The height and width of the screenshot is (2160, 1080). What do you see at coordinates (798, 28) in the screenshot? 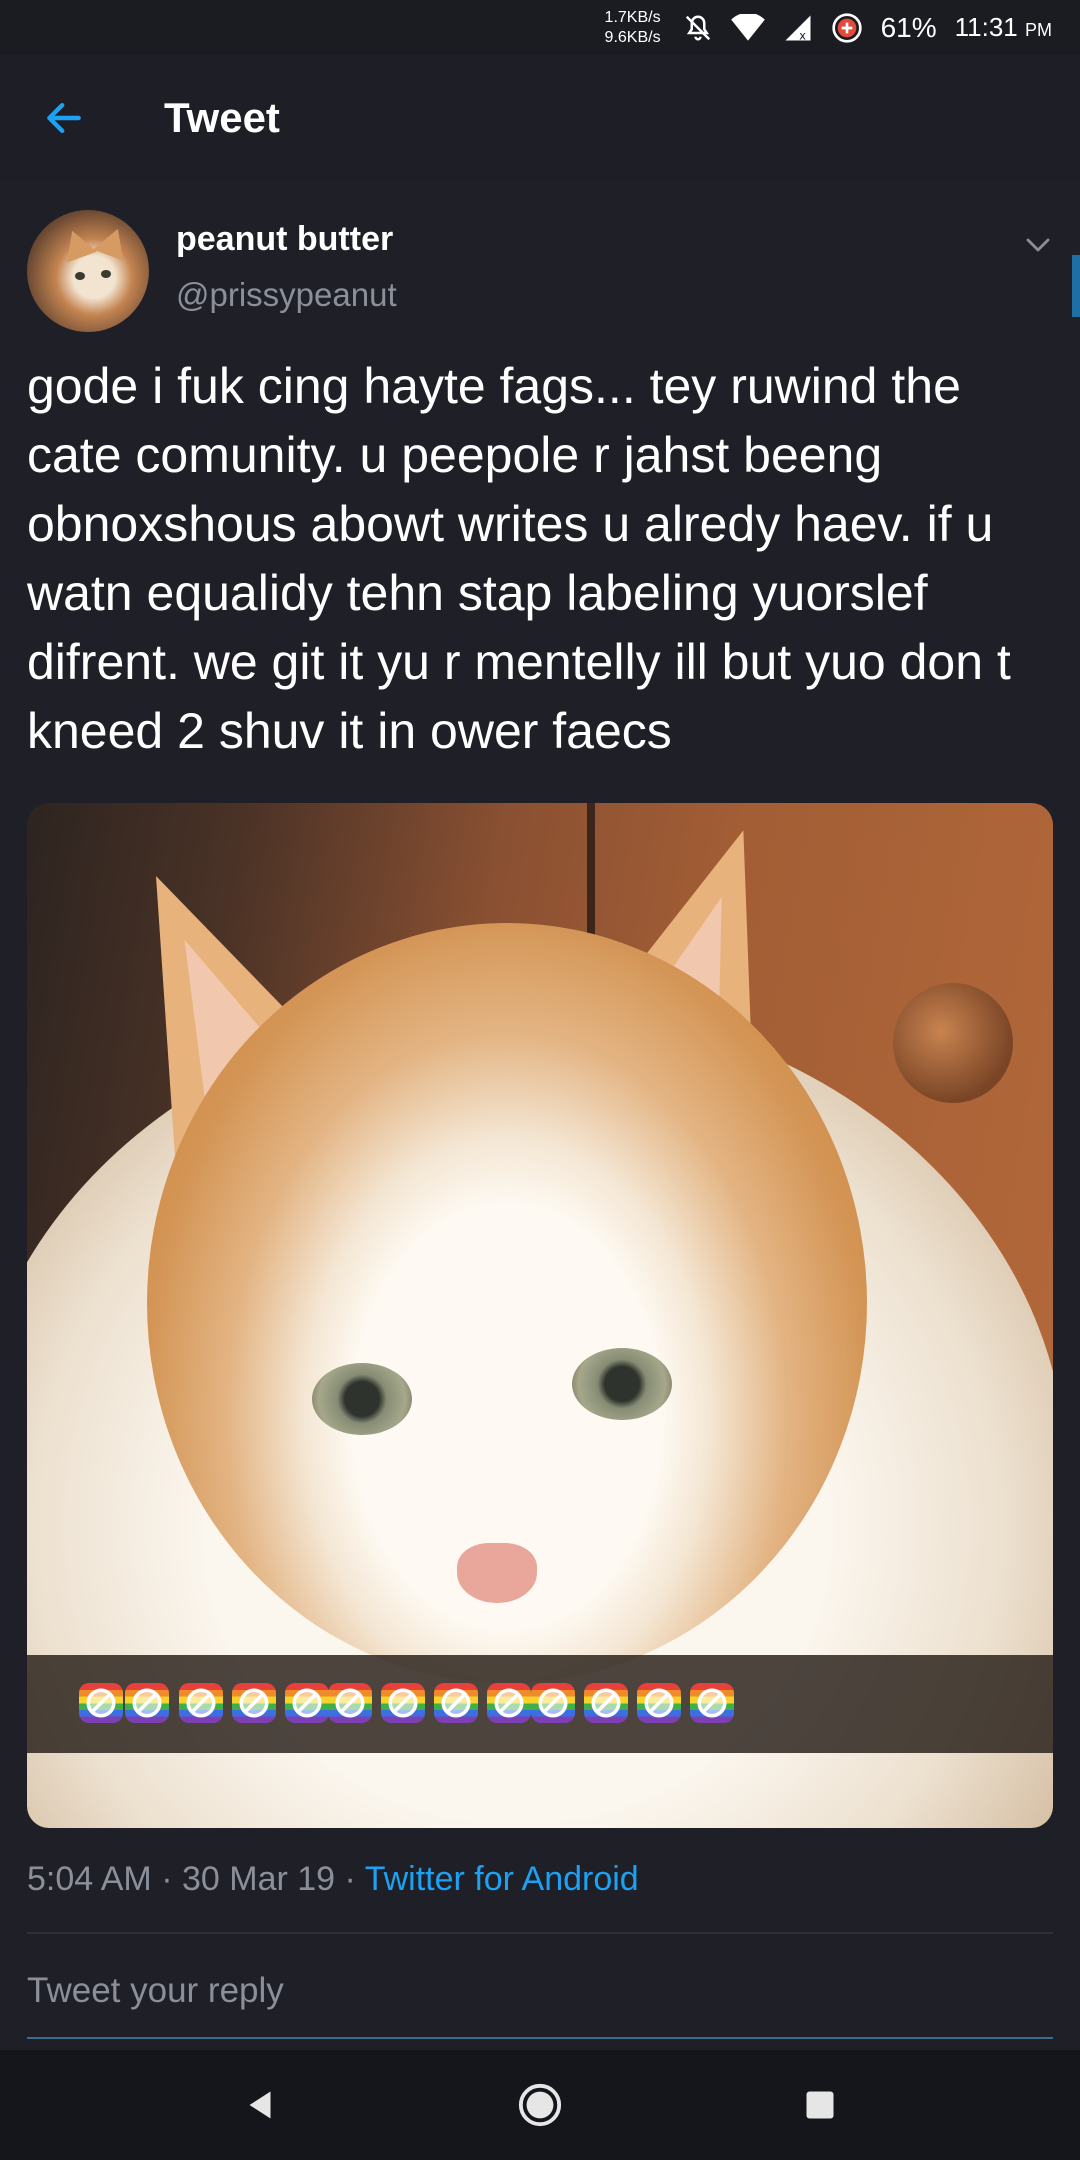
I see `signal-icon: x` at bounding box center [798, 28].